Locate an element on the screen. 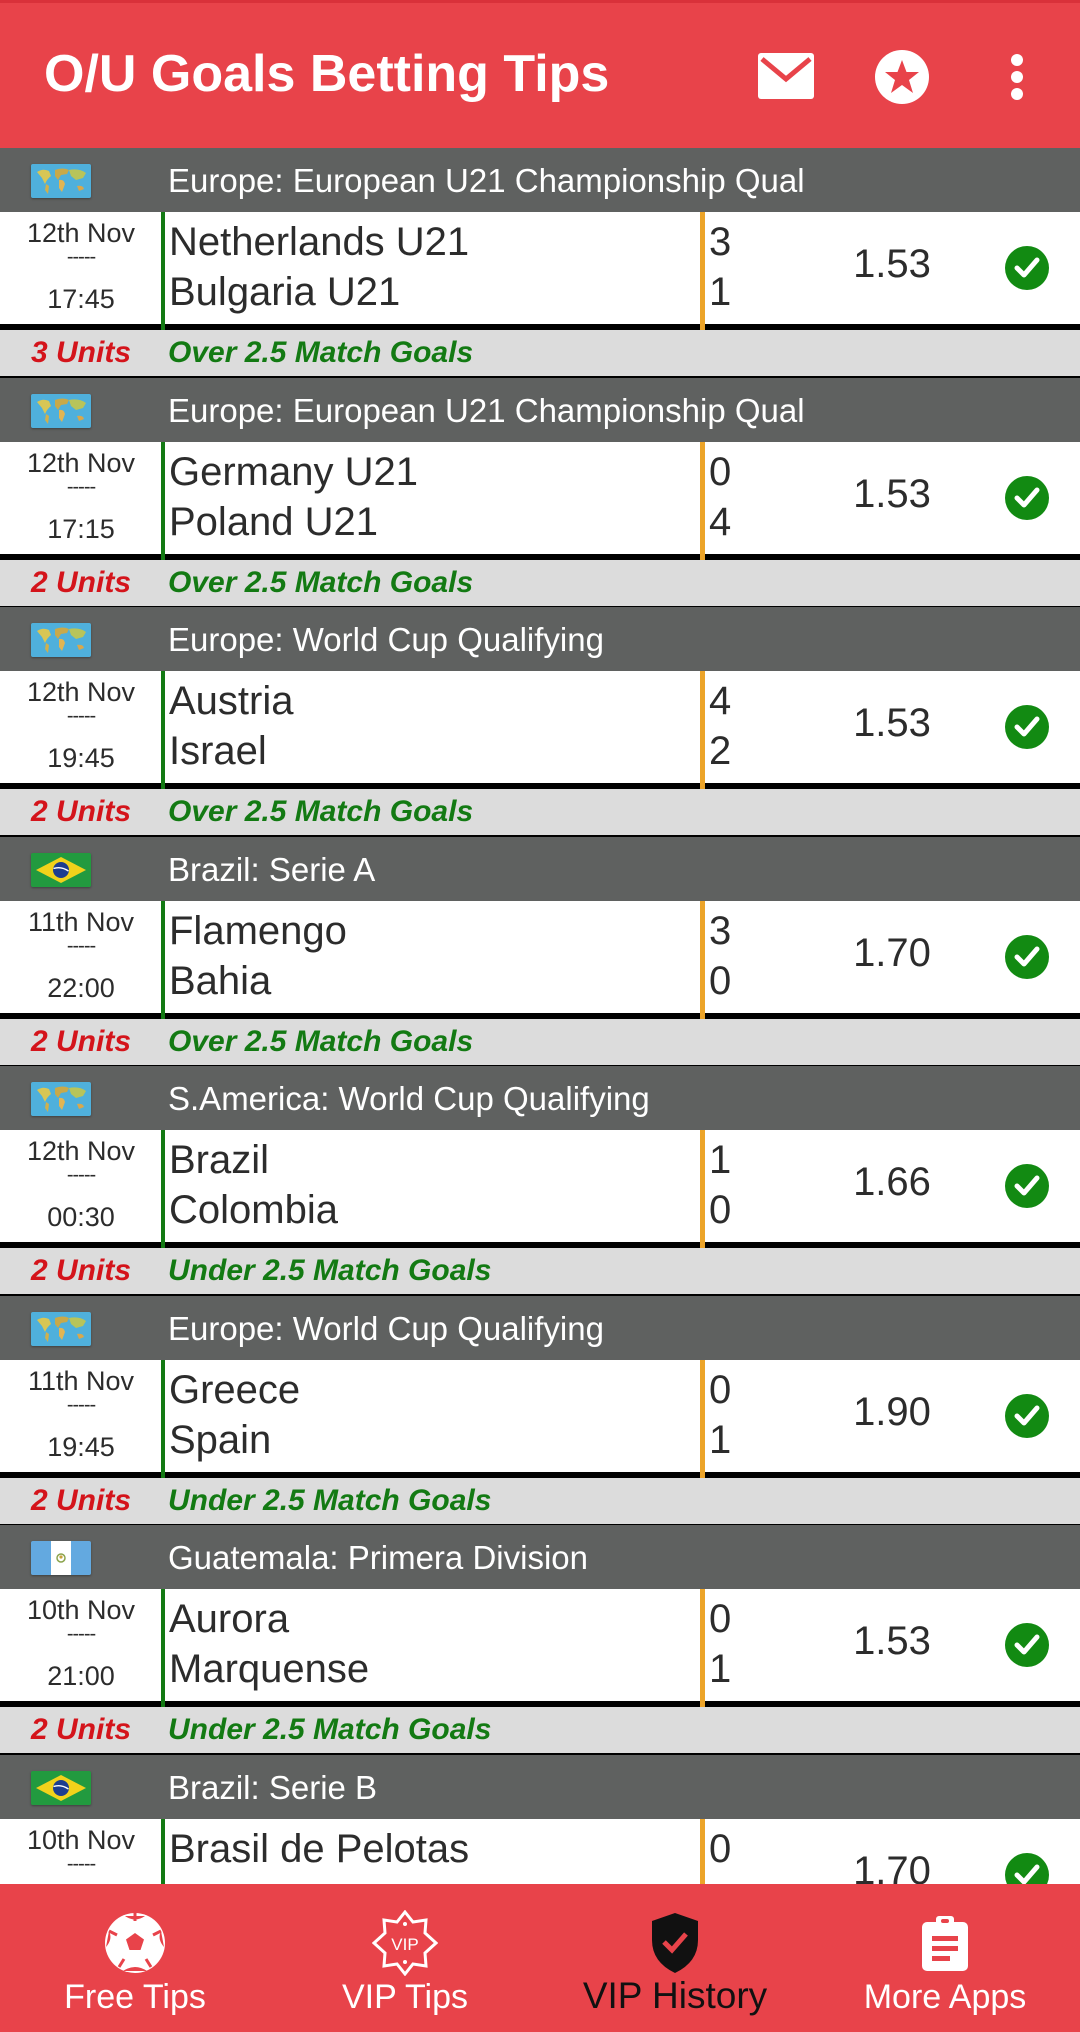 This screenshot has height=2032, width=1080. teams: Aurora Marquense is located at coordinates (434, 1645).